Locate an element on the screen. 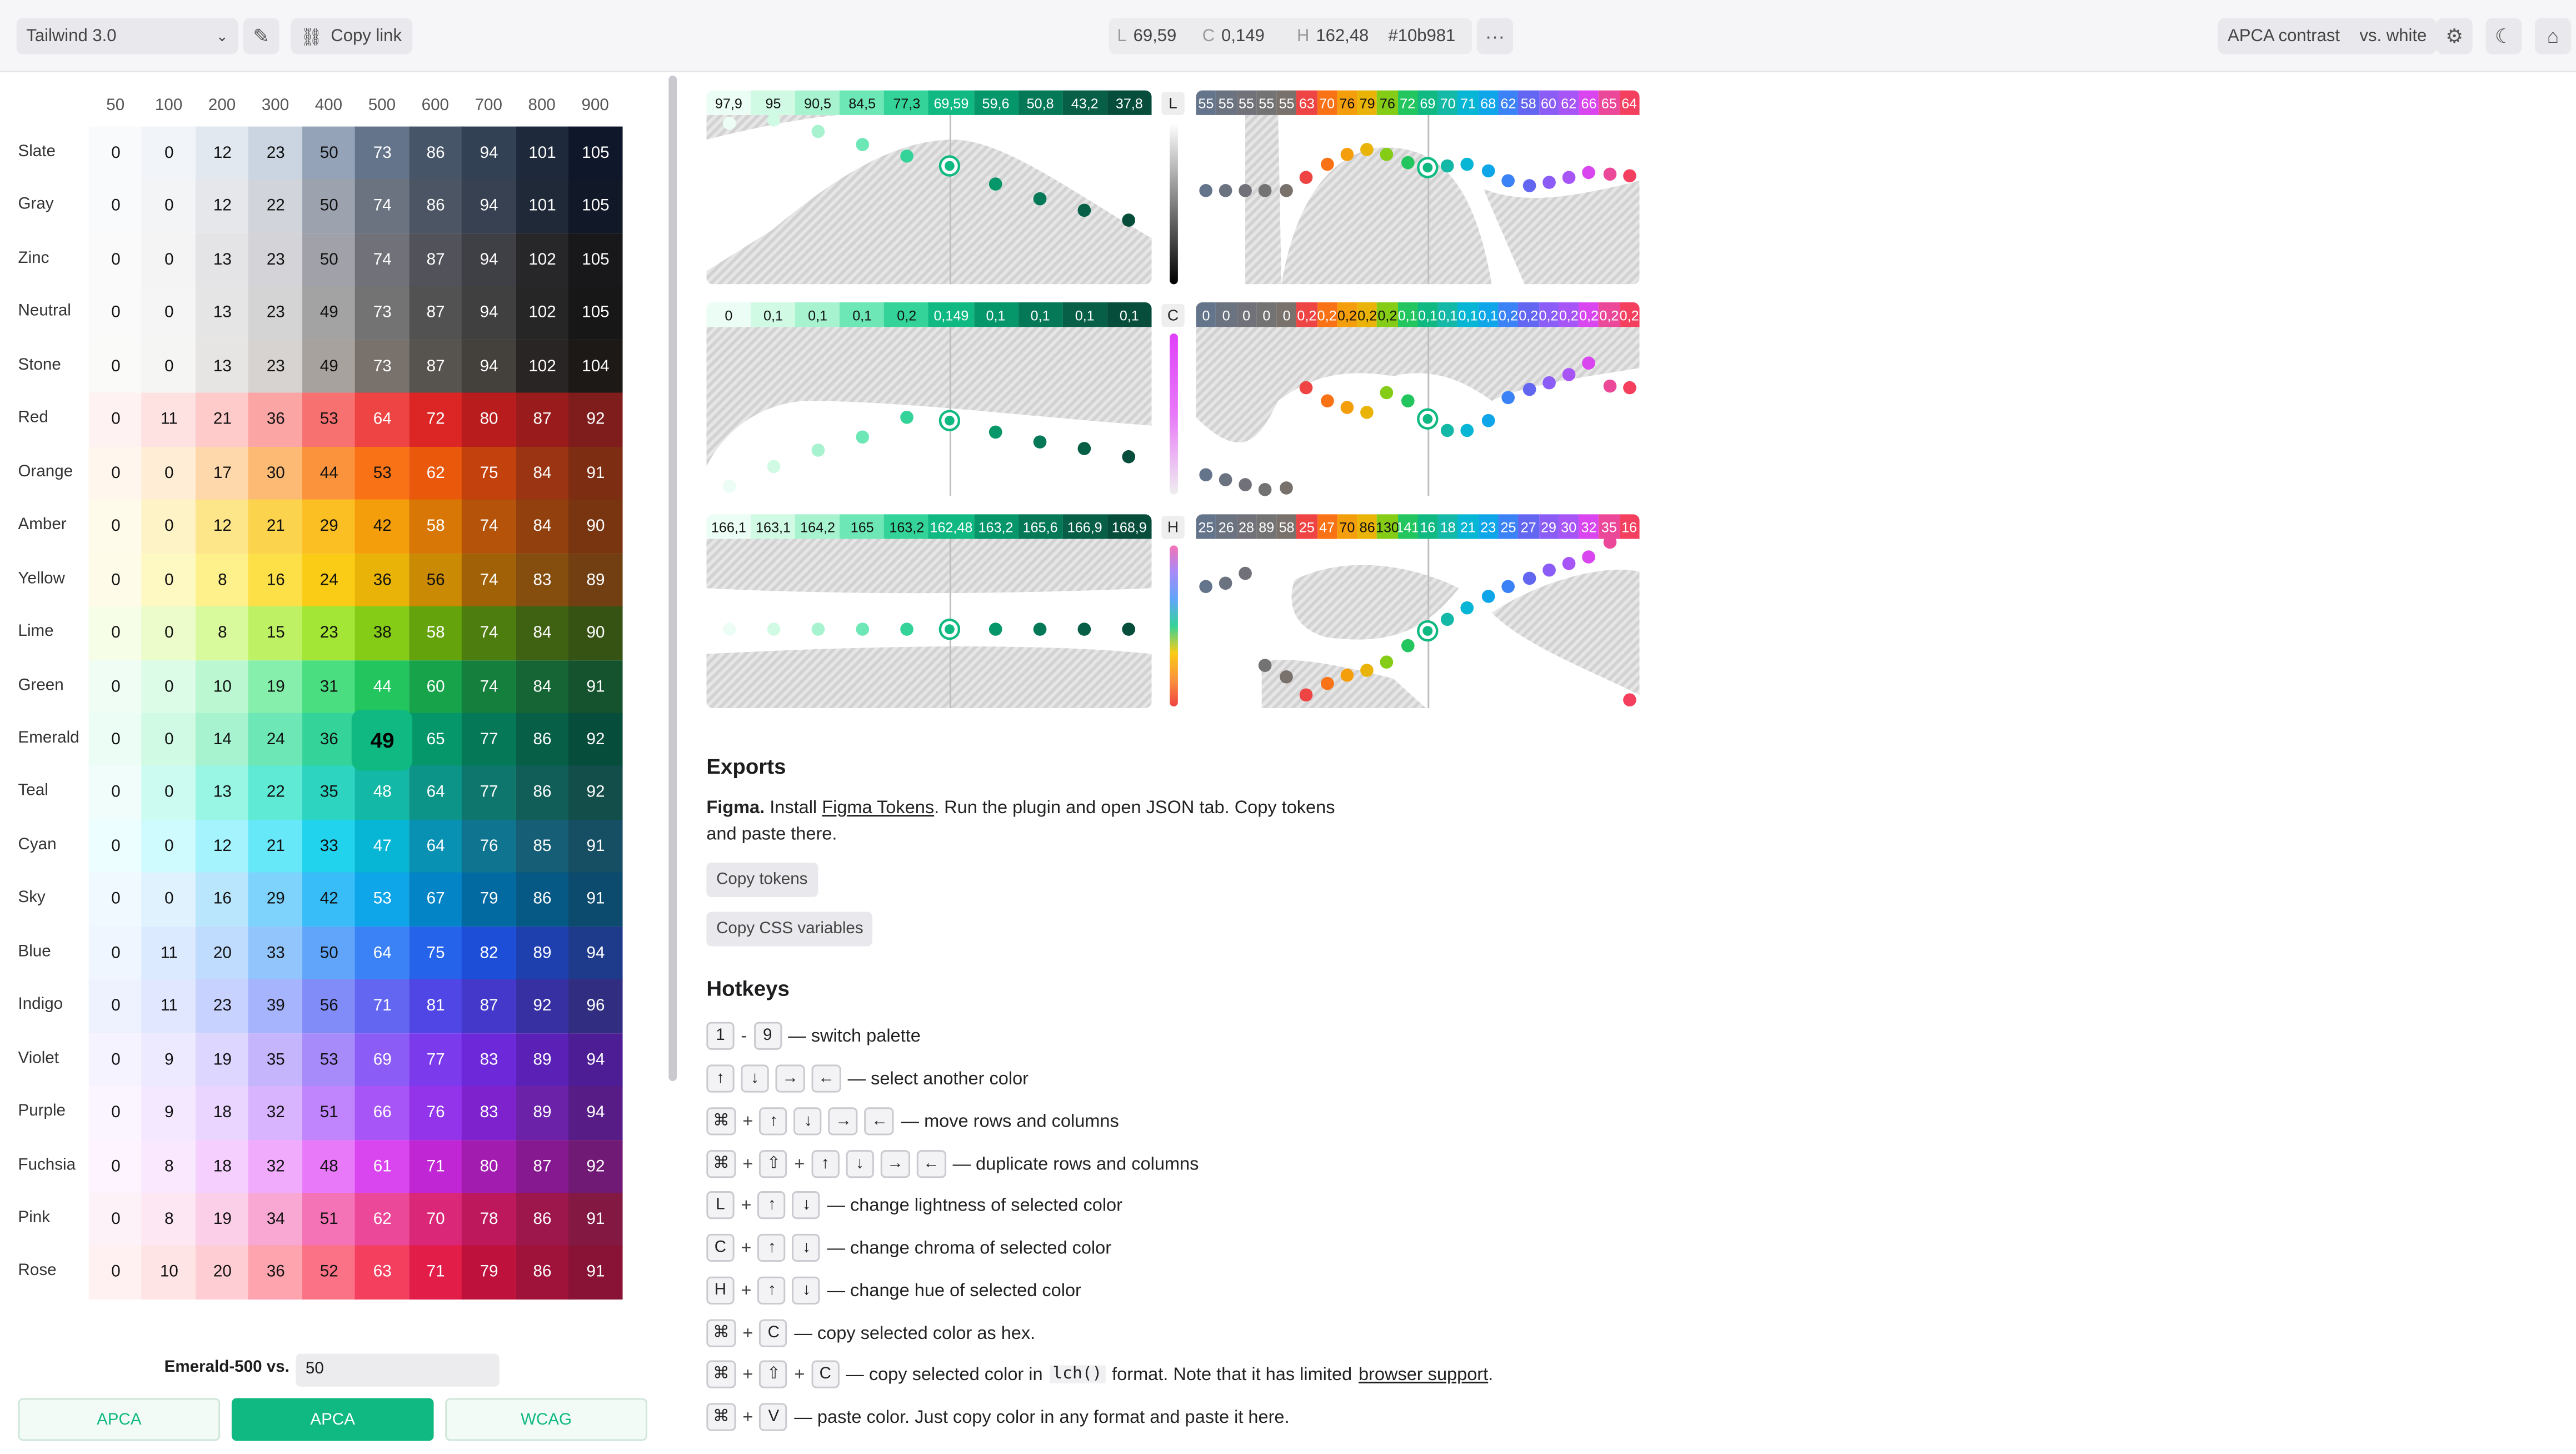  swatch-cell: 36 is located at coordinates (275, 1273).